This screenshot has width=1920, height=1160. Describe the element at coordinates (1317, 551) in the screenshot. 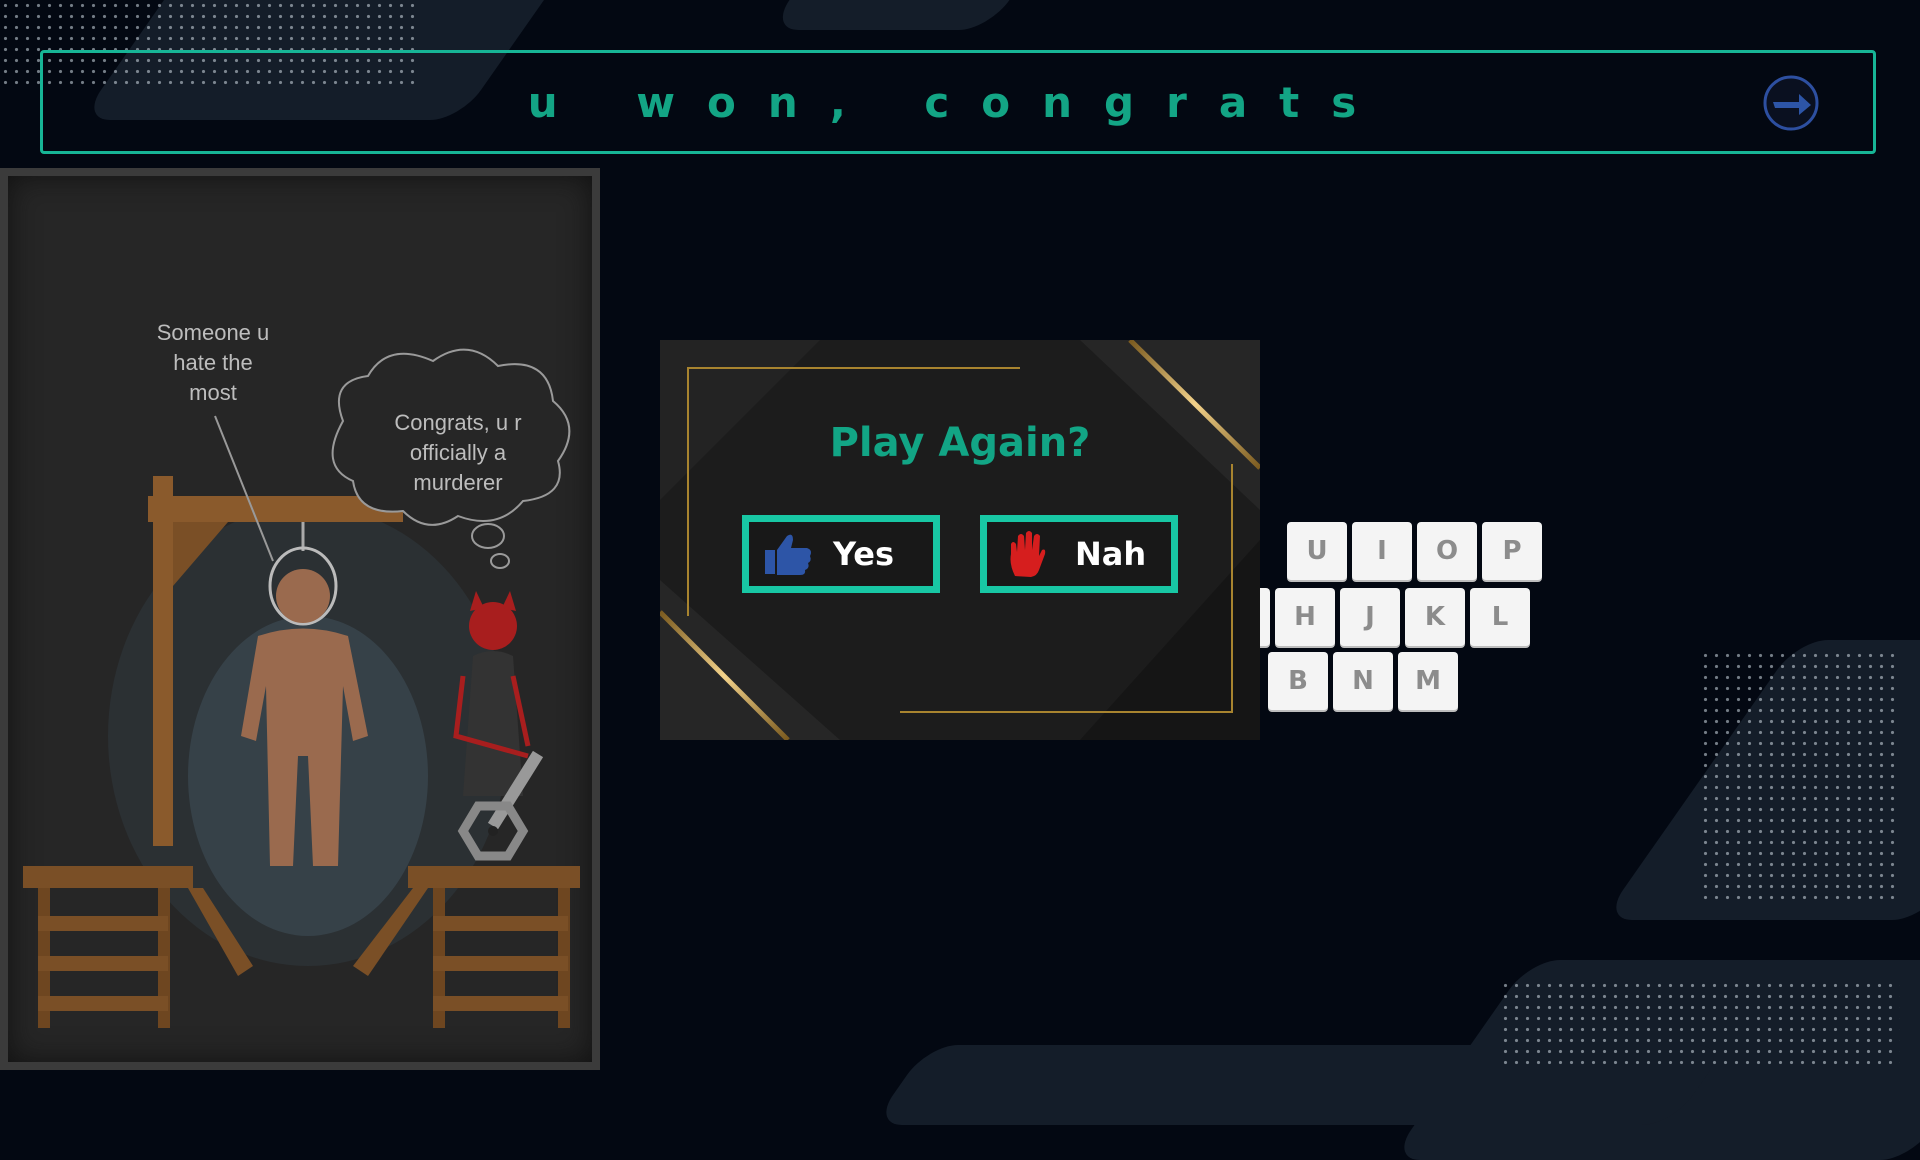

I see `key-u: U` at that location.